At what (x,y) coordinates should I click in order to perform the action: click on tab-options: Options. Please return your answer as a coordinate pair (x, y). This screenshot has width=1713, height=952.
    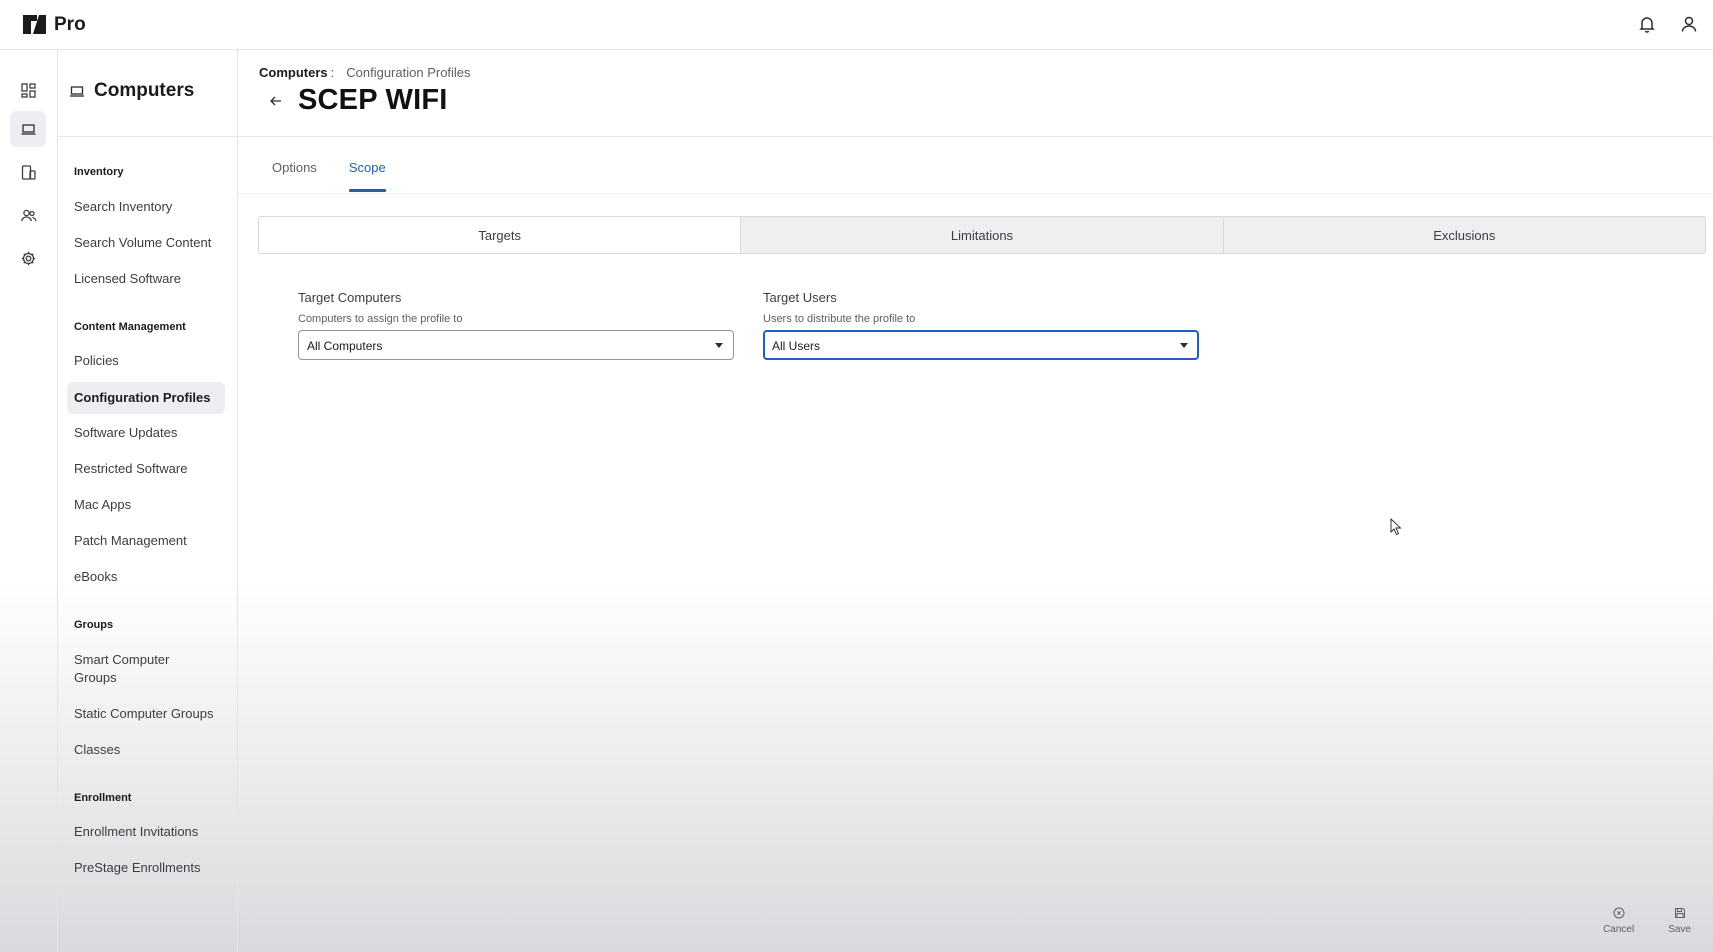
    Looking at the image, I should click on (294, 176).